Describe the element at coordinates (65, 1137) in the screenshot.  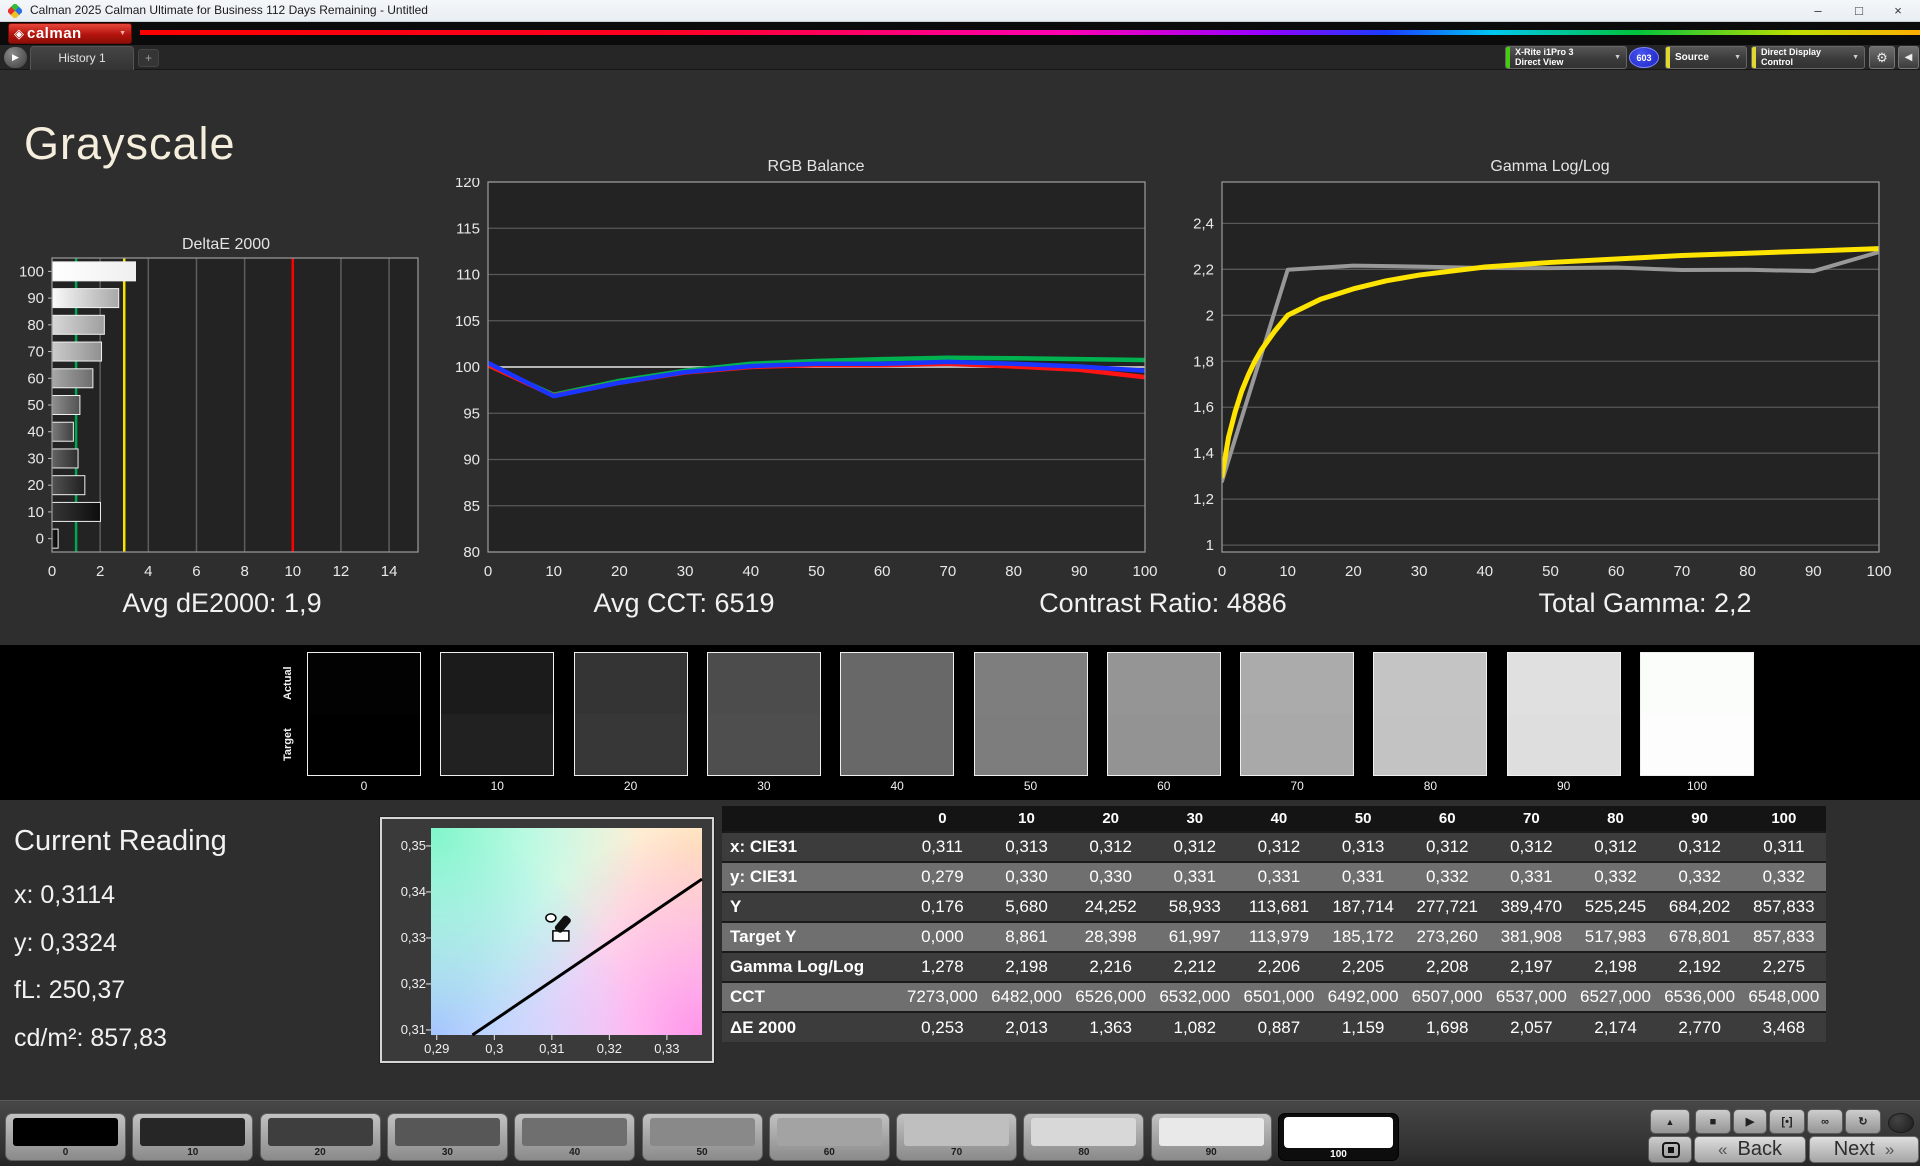
I see `pattern-button-0: 0` at that location.